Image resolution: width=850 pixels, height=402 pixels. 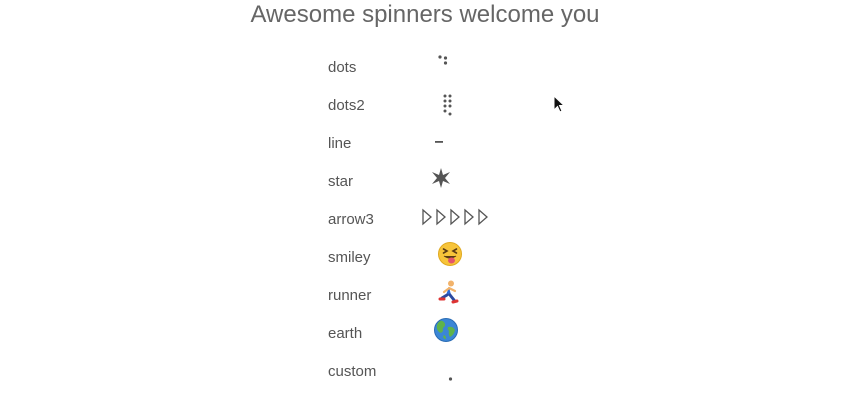 What do you see at coordinates (443, 60) in the screenshot?
I see `dots-spinner-icon` at bounding box center [443, 60].